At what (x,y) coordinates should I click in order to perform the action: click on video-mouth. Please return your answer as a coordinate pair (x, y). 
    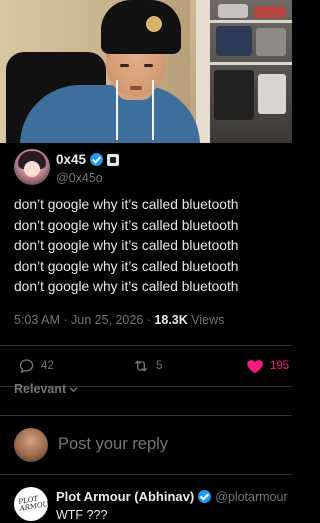
    Looking at the image, I should click on (136, 88).